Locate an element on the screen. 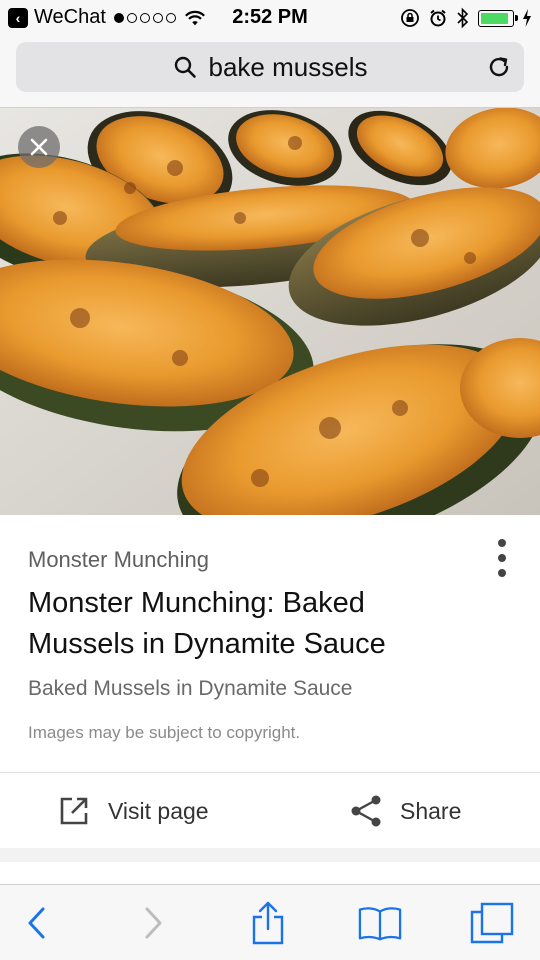 The height and width of the screenshot is (960, 540). share-page-icon is located at coordinates (268, 923).